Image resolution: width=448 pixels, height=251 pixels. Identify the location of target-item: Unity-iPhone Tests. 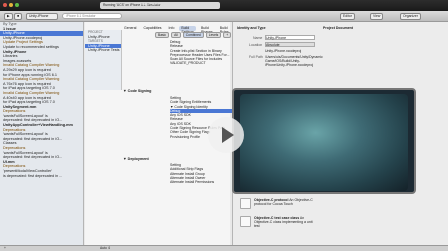
(103, 50).